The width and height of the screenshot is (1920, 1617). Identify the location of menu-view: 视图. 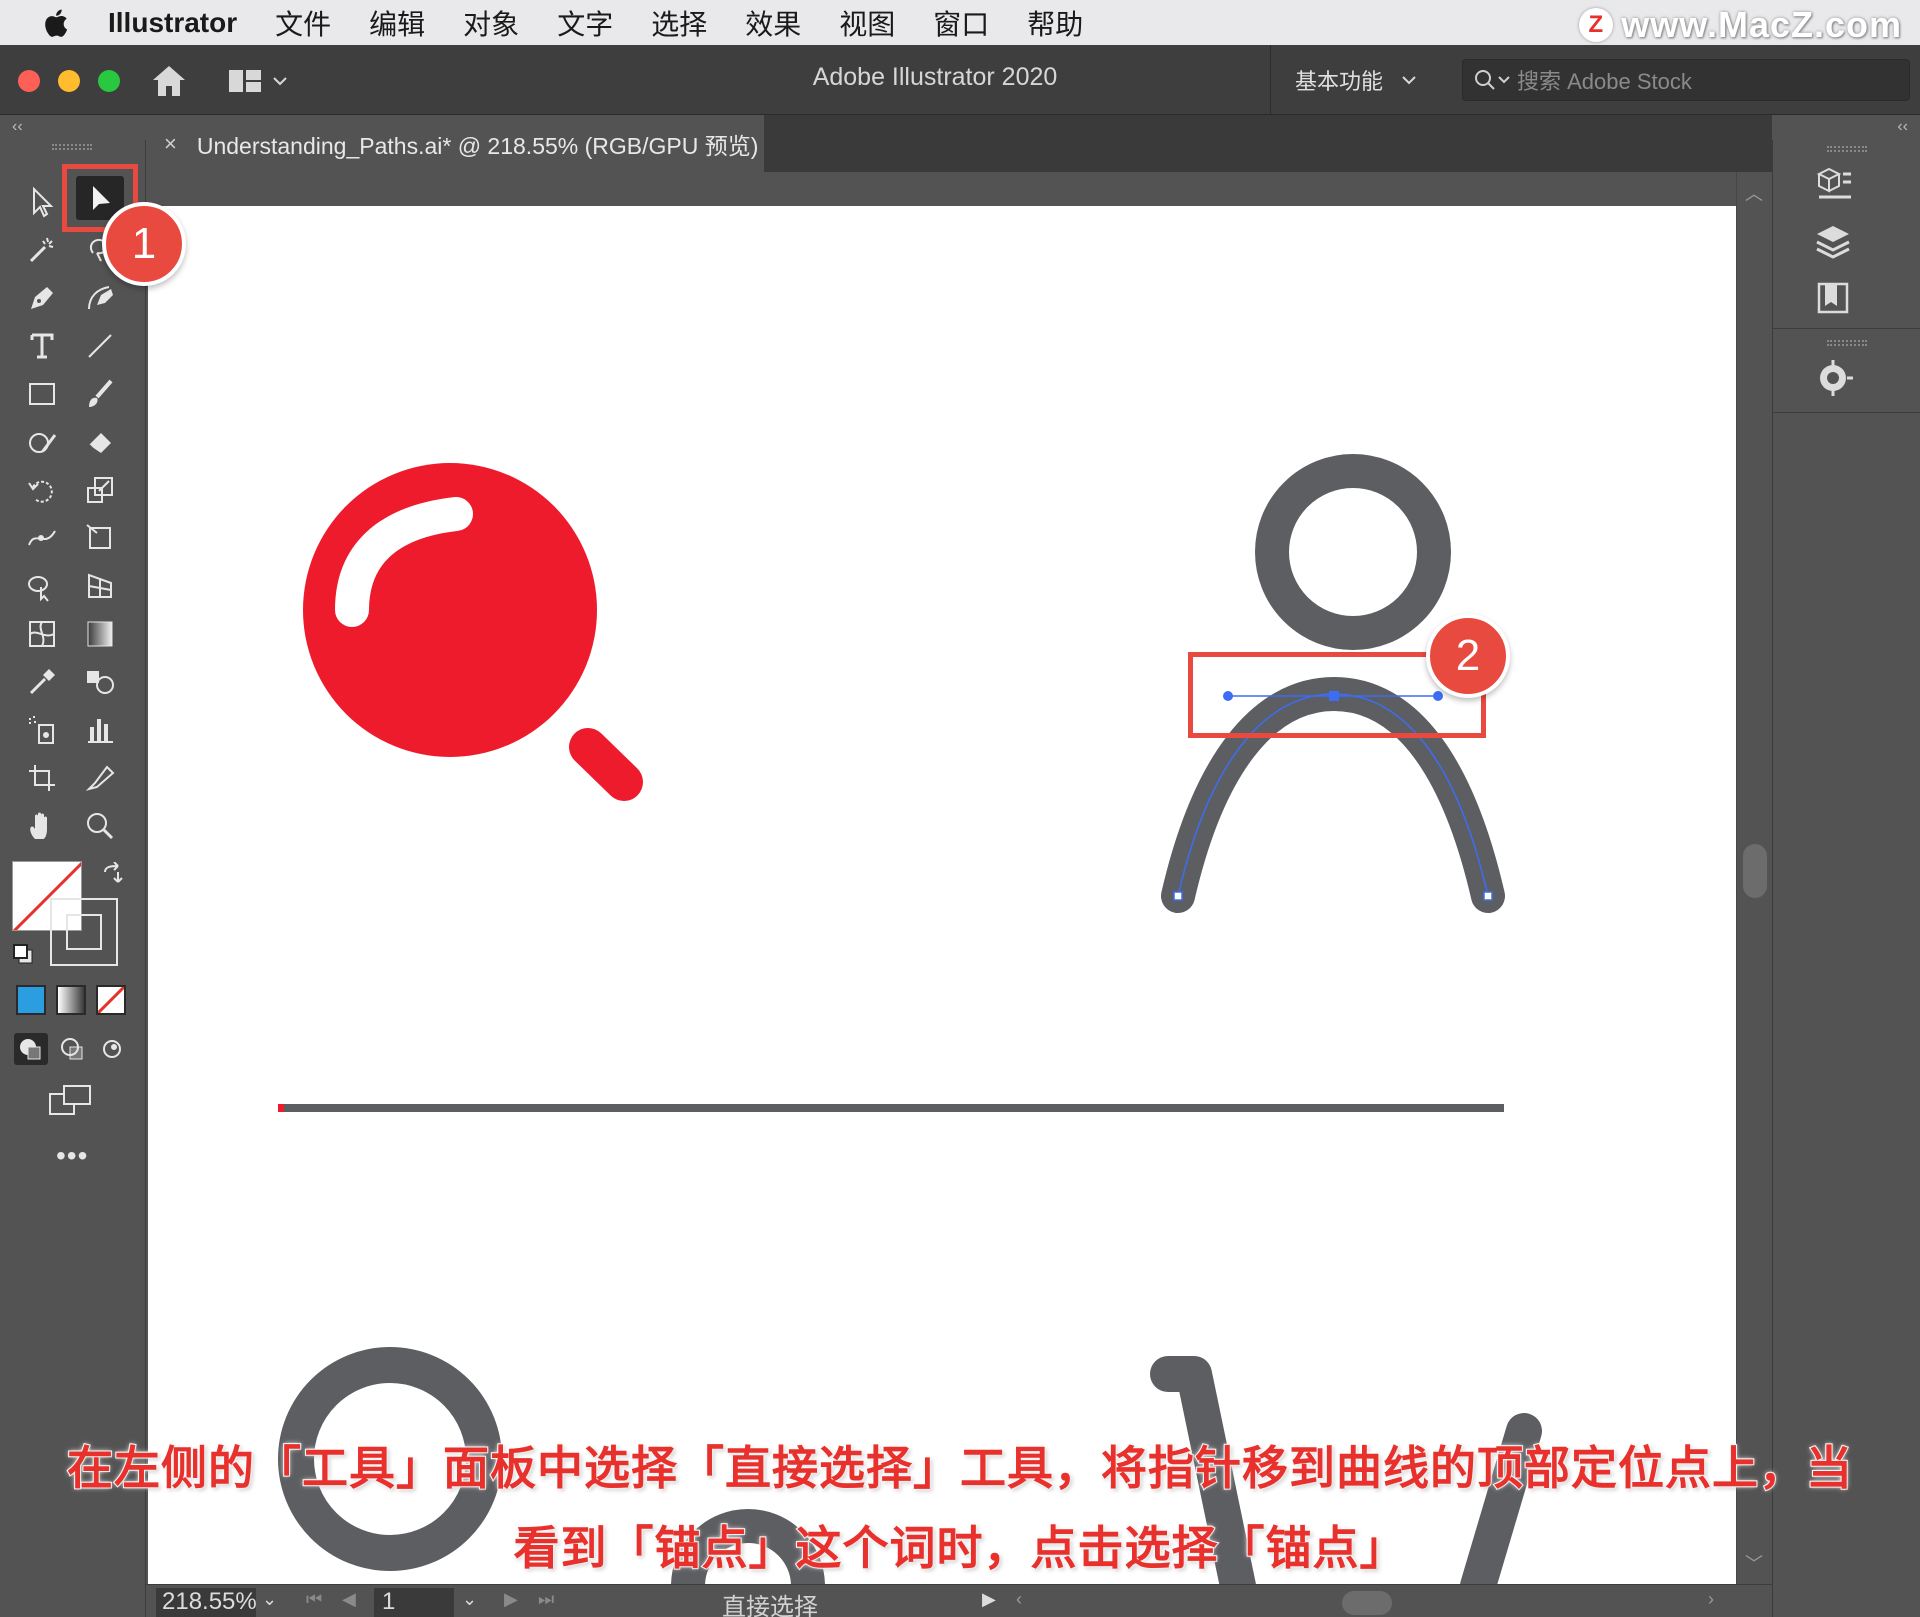
(867, 23).